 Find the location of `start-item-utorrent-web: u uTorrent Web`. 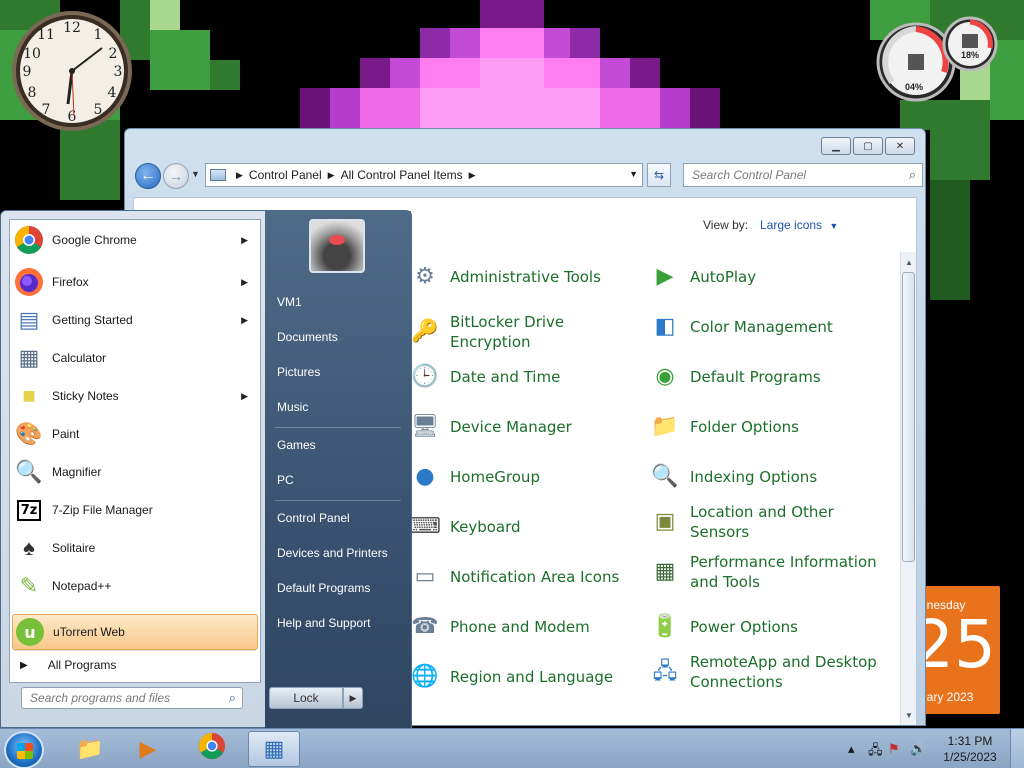

start-item-utorrent-web: u uTorrent Web is located at coordinates (135, 632).